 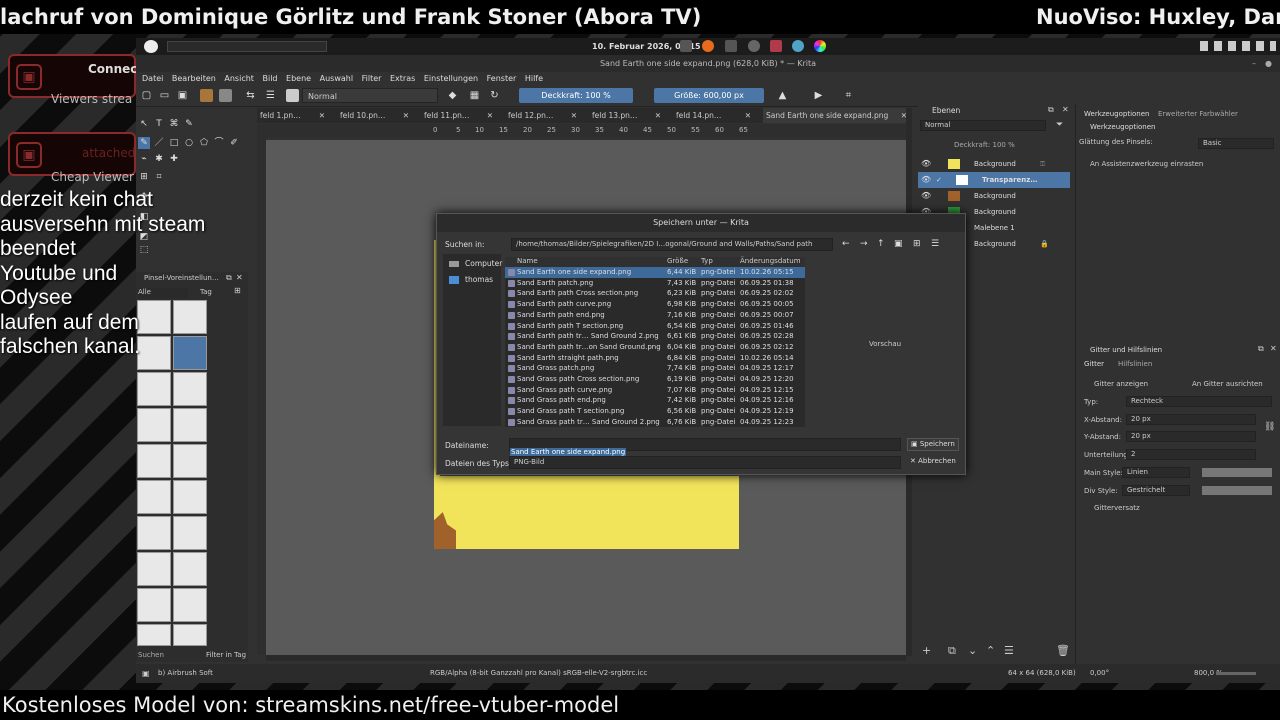 What do you see at coordinates (708, 46) in the screenshot?
I see `firefox-icon` at bounding box center [708, 46].